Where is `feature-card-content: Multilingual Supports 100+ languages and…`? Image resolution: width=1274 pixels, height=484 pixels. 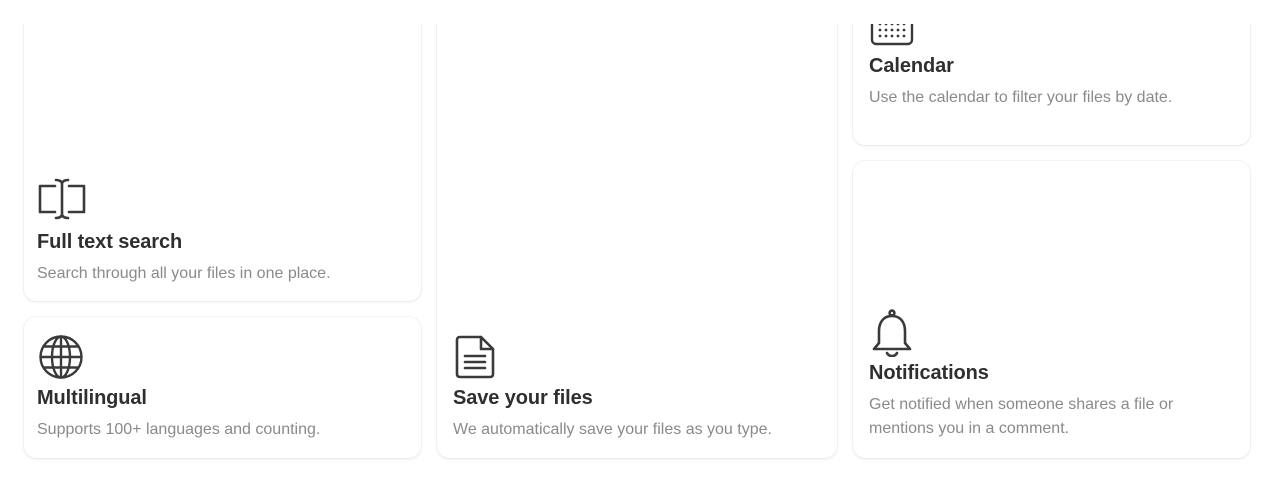 feature-card-content: Multilingual Supports 100+ languages and… is located at coordinates (221, 388).